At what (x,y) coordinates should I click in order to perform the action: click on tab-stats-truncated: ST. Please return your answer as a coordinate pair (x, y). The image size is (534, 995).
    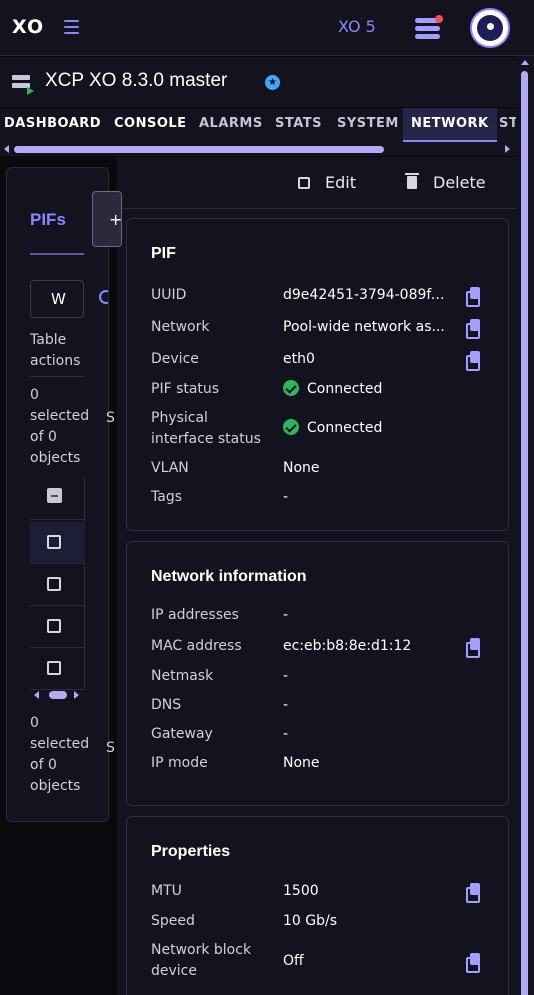
    Looking at the image, I should click on (507, 125).